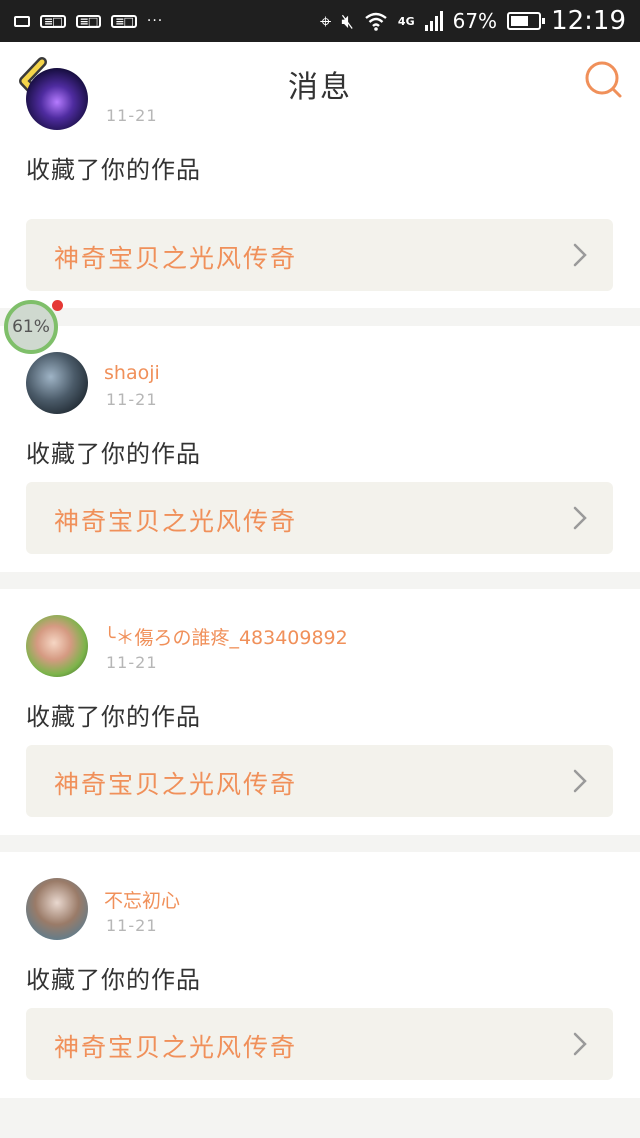 The height and width of the screenshot is (1138, 640). I want to click on clock: 12:19, so click(588, 21).